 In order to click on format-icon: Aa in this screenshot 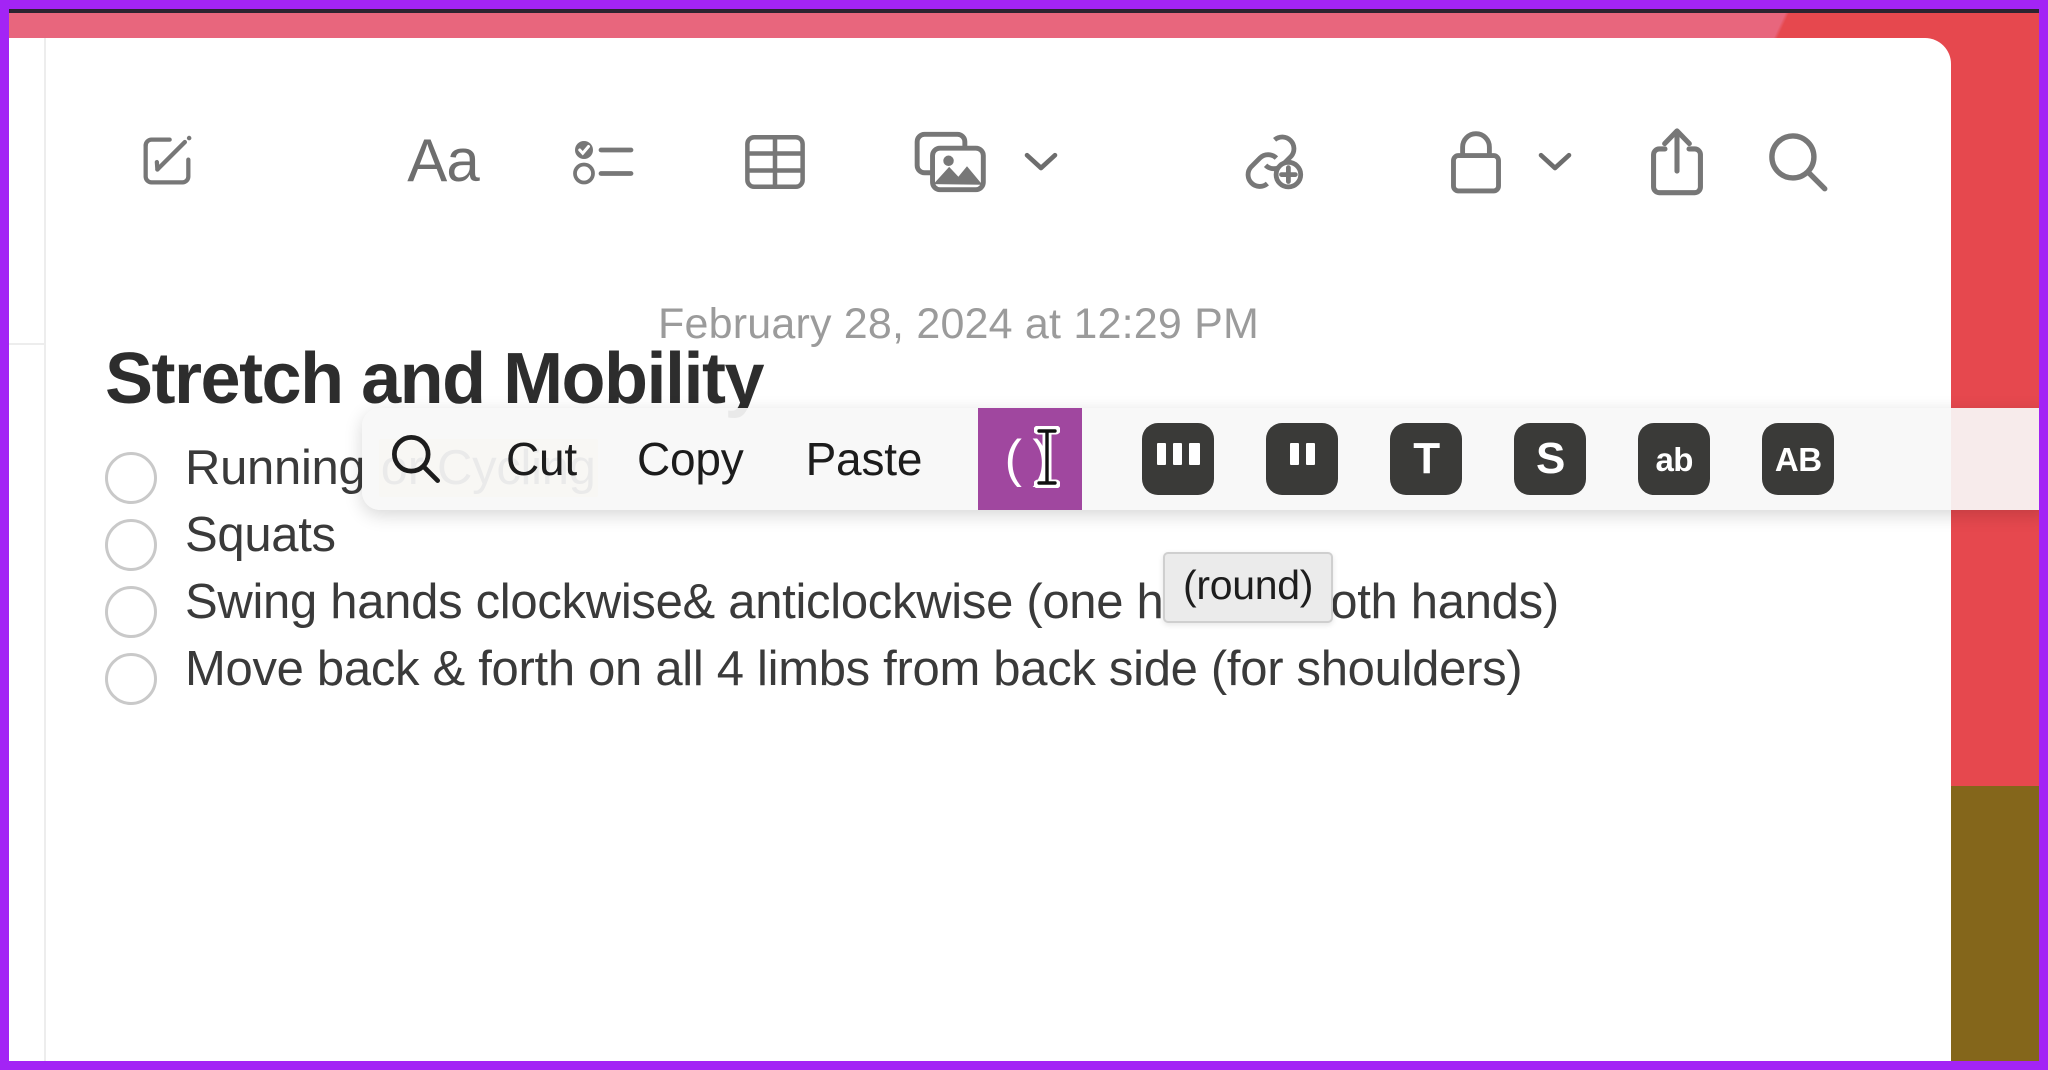, I will do `click(443, 160)`.